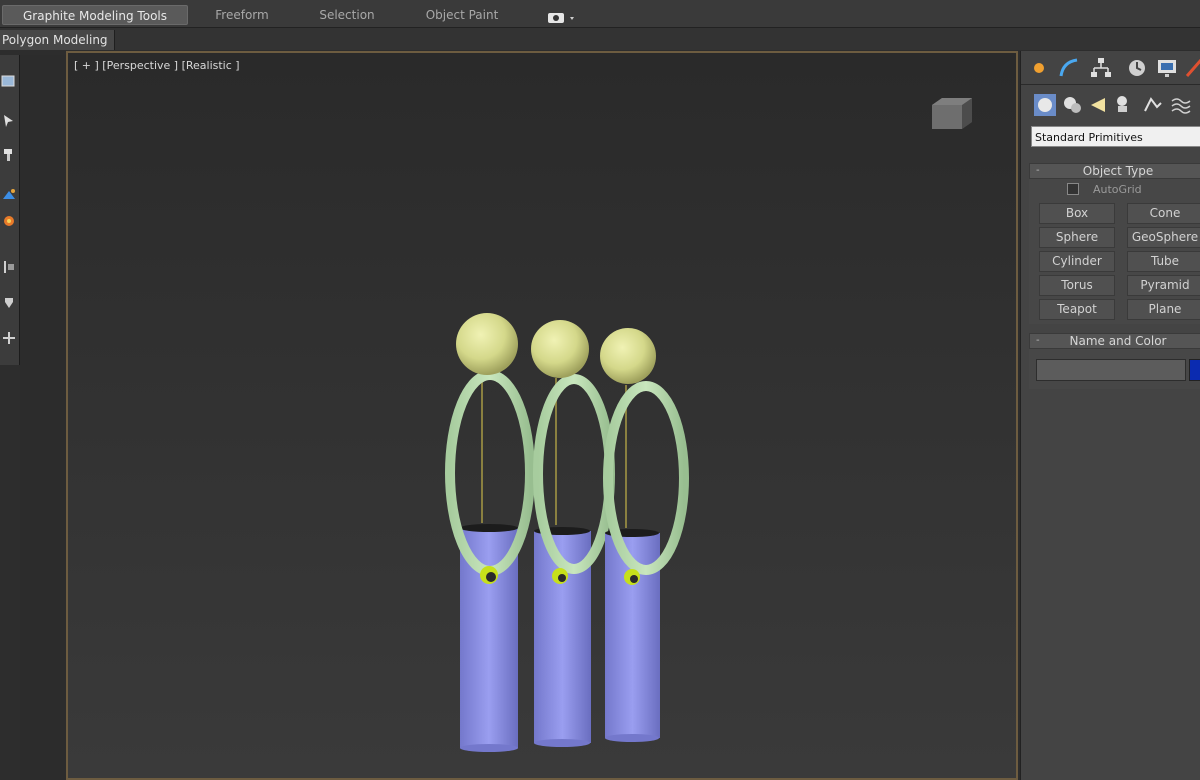 This screenshot has width=1200, height=780. Describe the element at coordinates (1111, 370) in the screenshot. I see `object-name-field` at that location.